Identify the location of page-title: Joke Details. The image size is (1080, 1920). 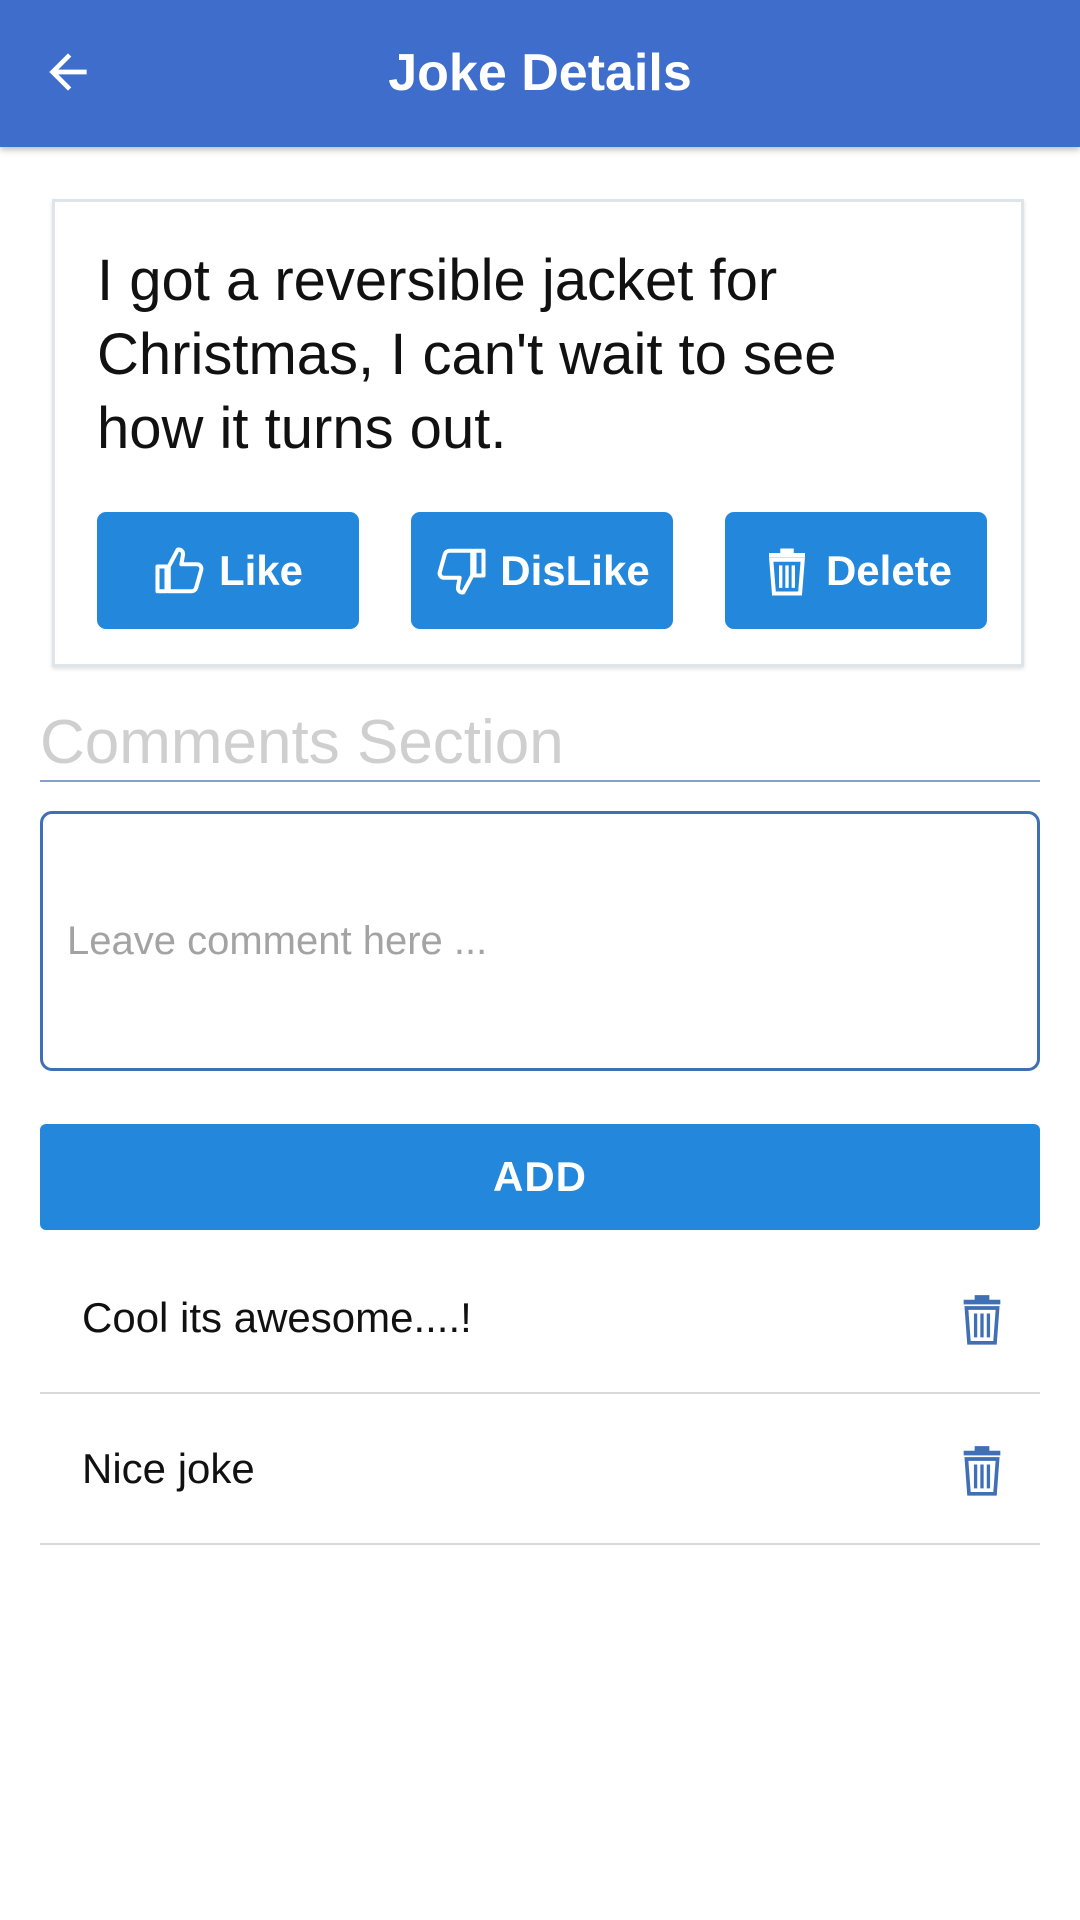
(540, 73).